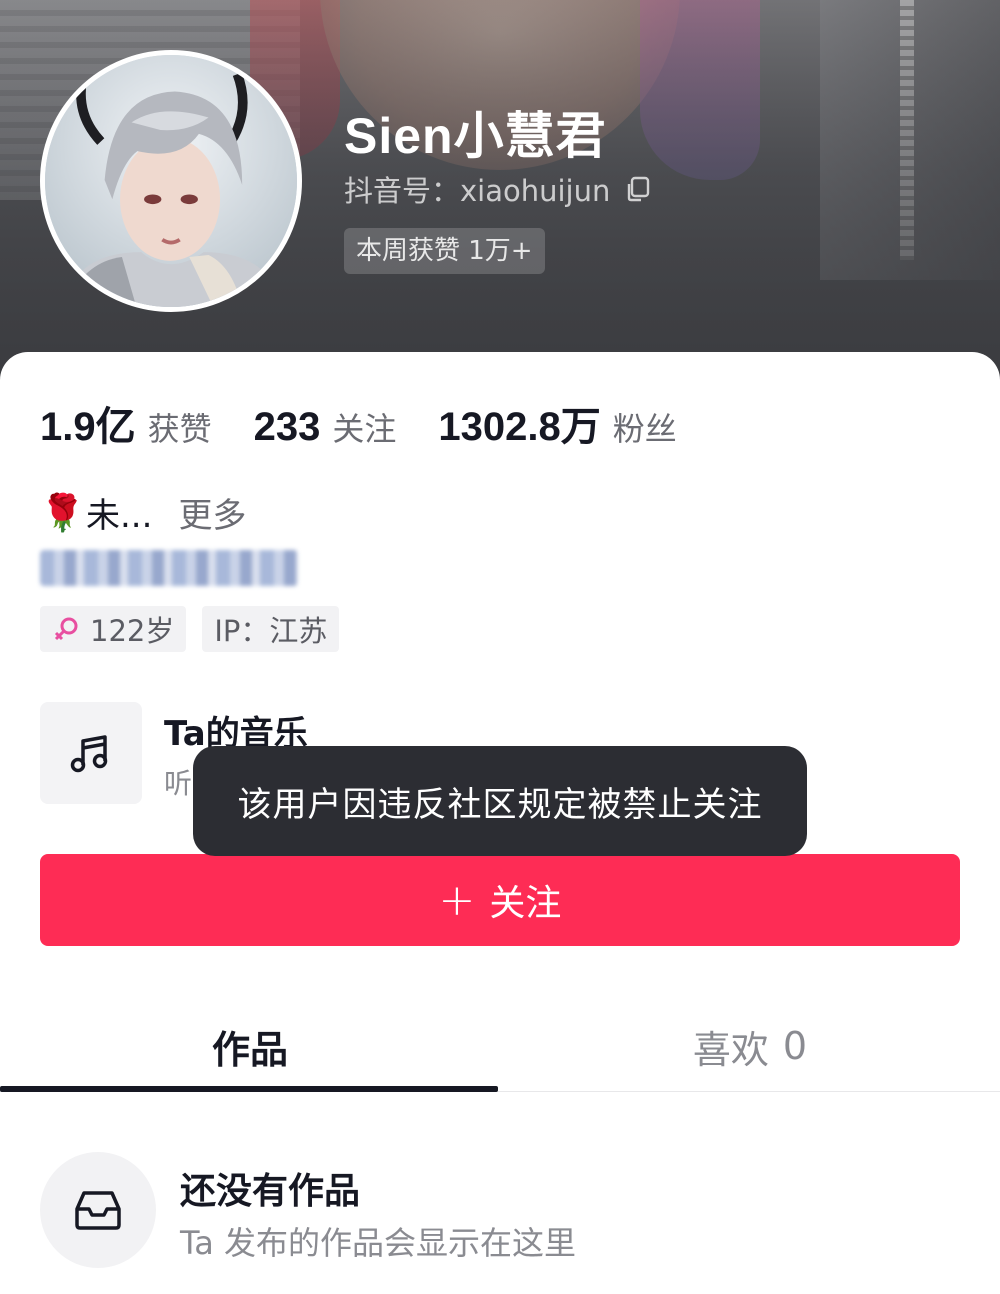  I want to click on likes-count: 1.9亿, so click(88, 427).